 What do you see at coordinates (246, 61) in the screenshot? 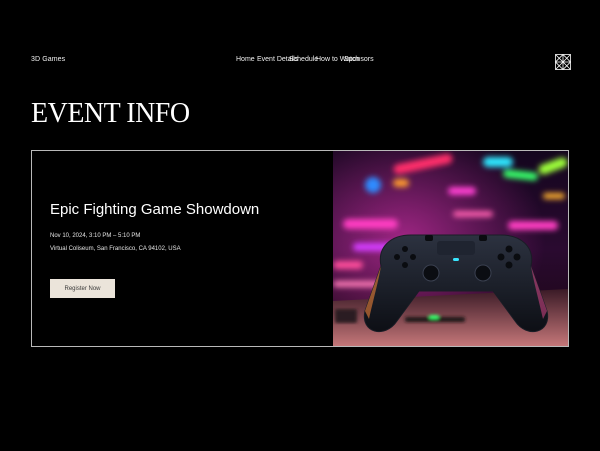
I see `nav-home: Home` at bounding box center [246, 61].